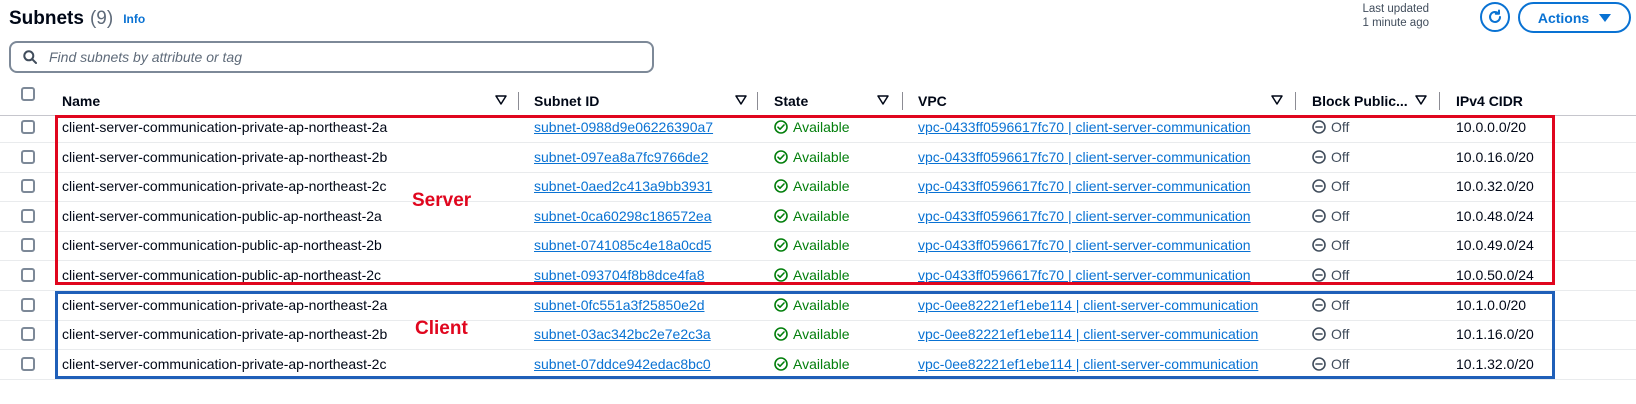 The width and height of the screenshot is (1636, 404). I want to click on subnet-id-link: subnet-0ca60298c186572ea, so click(623, 216).